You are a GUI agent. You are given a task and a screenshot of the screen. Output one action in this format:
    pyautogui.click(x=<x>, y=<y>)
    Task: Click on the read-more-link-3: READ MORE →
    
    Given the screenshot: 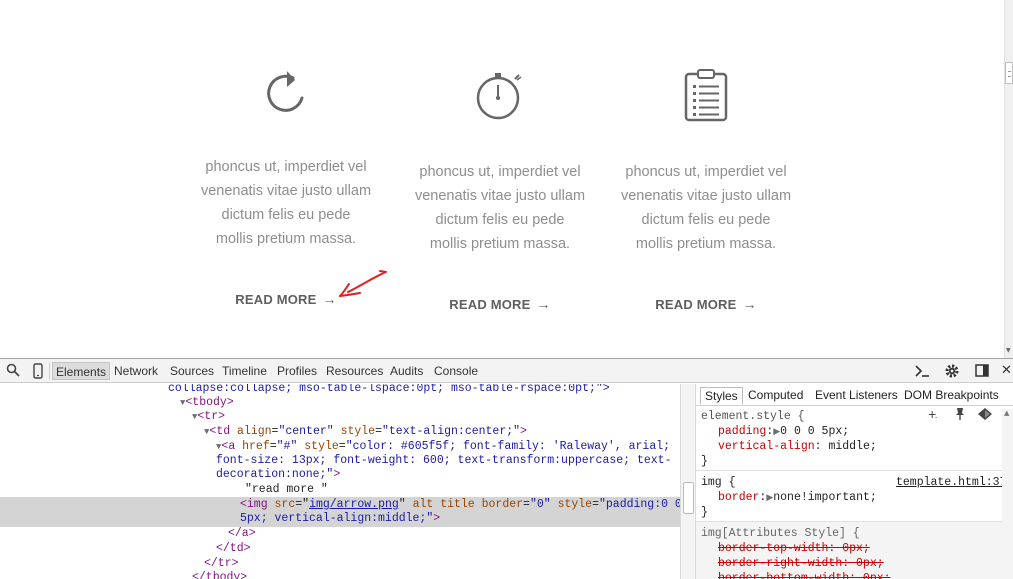 What is the action you would take?
    pyautogui.click(x=706, y=304)
    